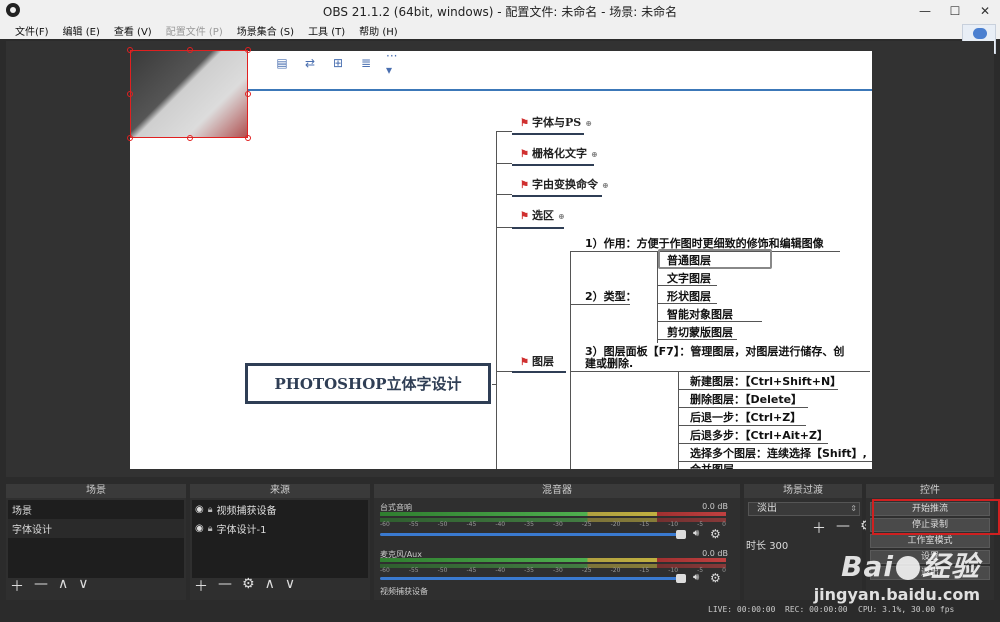 The width and height of the screenshot is (1000, 622). Describe the element at coordinates (715, 553) in the screenshot. I see `channel-db: 0.0 dB` at that location.